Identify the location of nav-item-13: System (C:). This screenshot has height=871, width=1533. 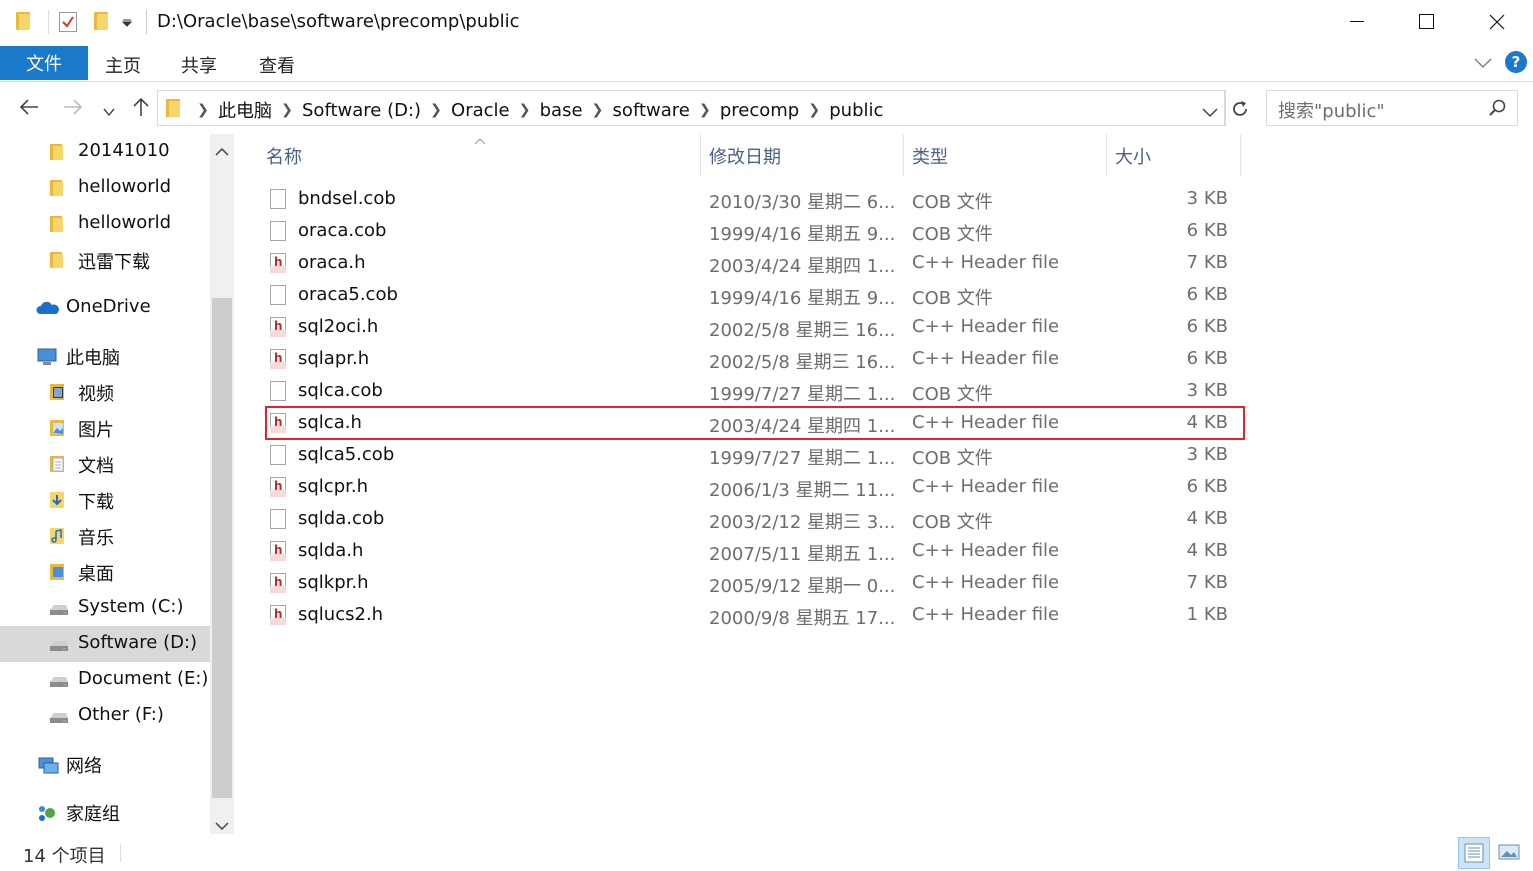
(105, 608).